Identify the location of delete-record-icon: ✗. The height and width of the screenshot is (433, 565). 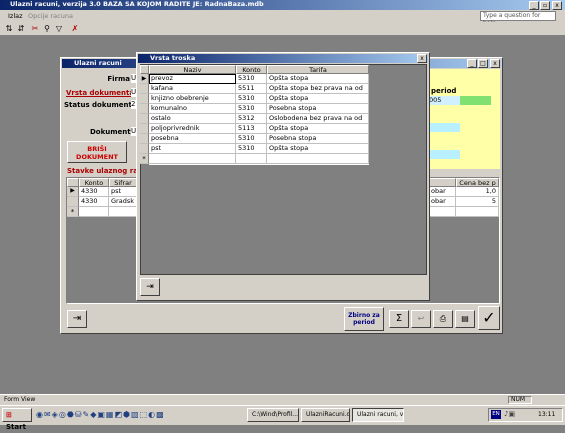
(75, 29).